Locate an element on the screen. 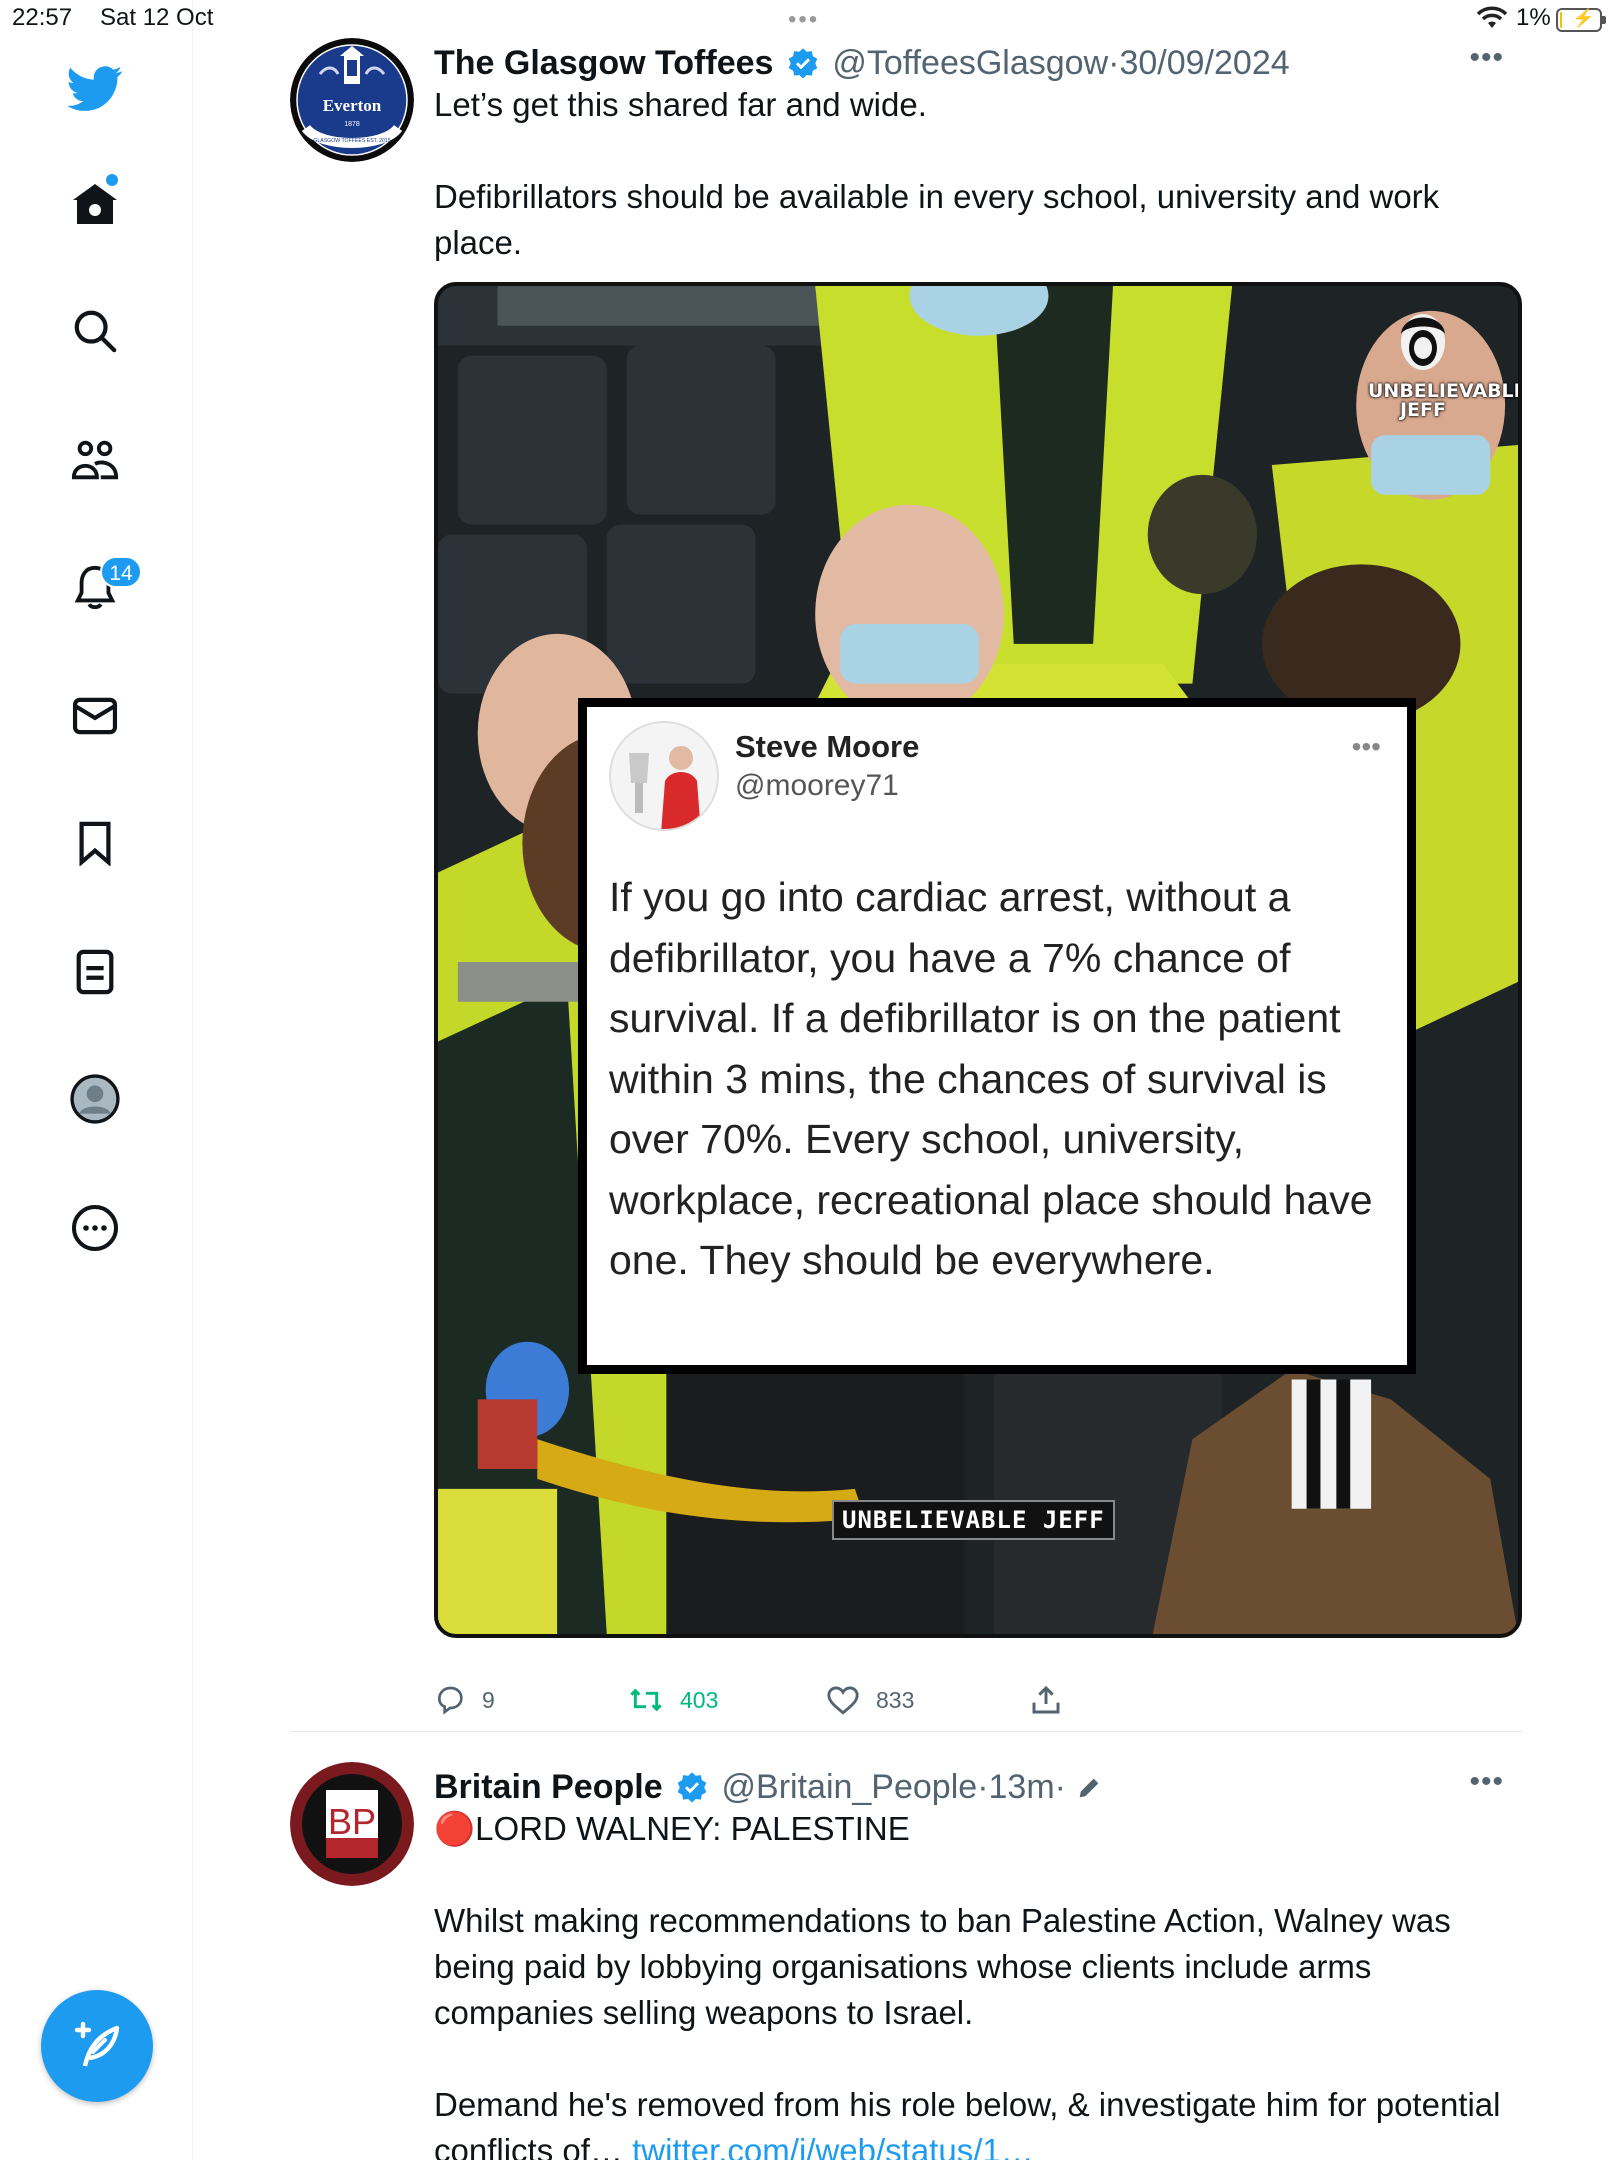 This screenshot has height=2160, width=1620. share-button is located at coordinates (1046, 1700).